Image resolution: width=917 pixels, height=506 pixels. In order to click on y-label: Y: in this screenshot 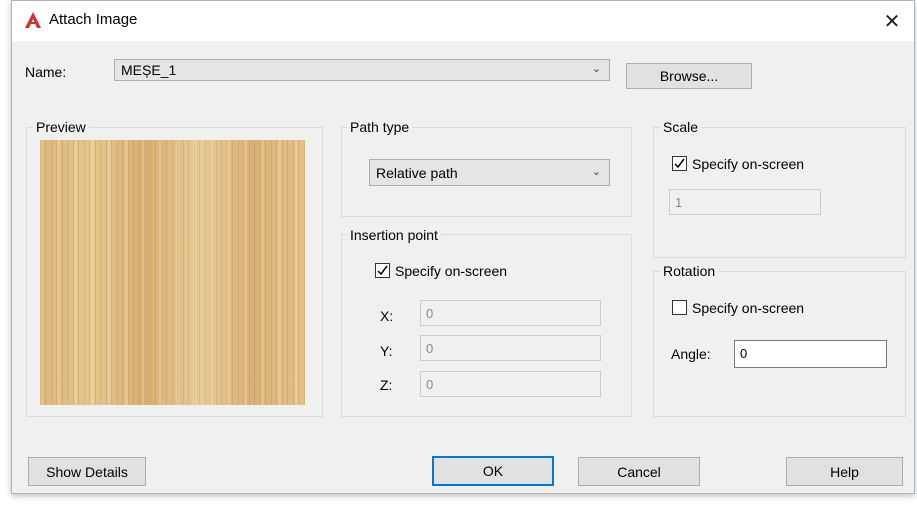, I will do `click(386, 351)`.